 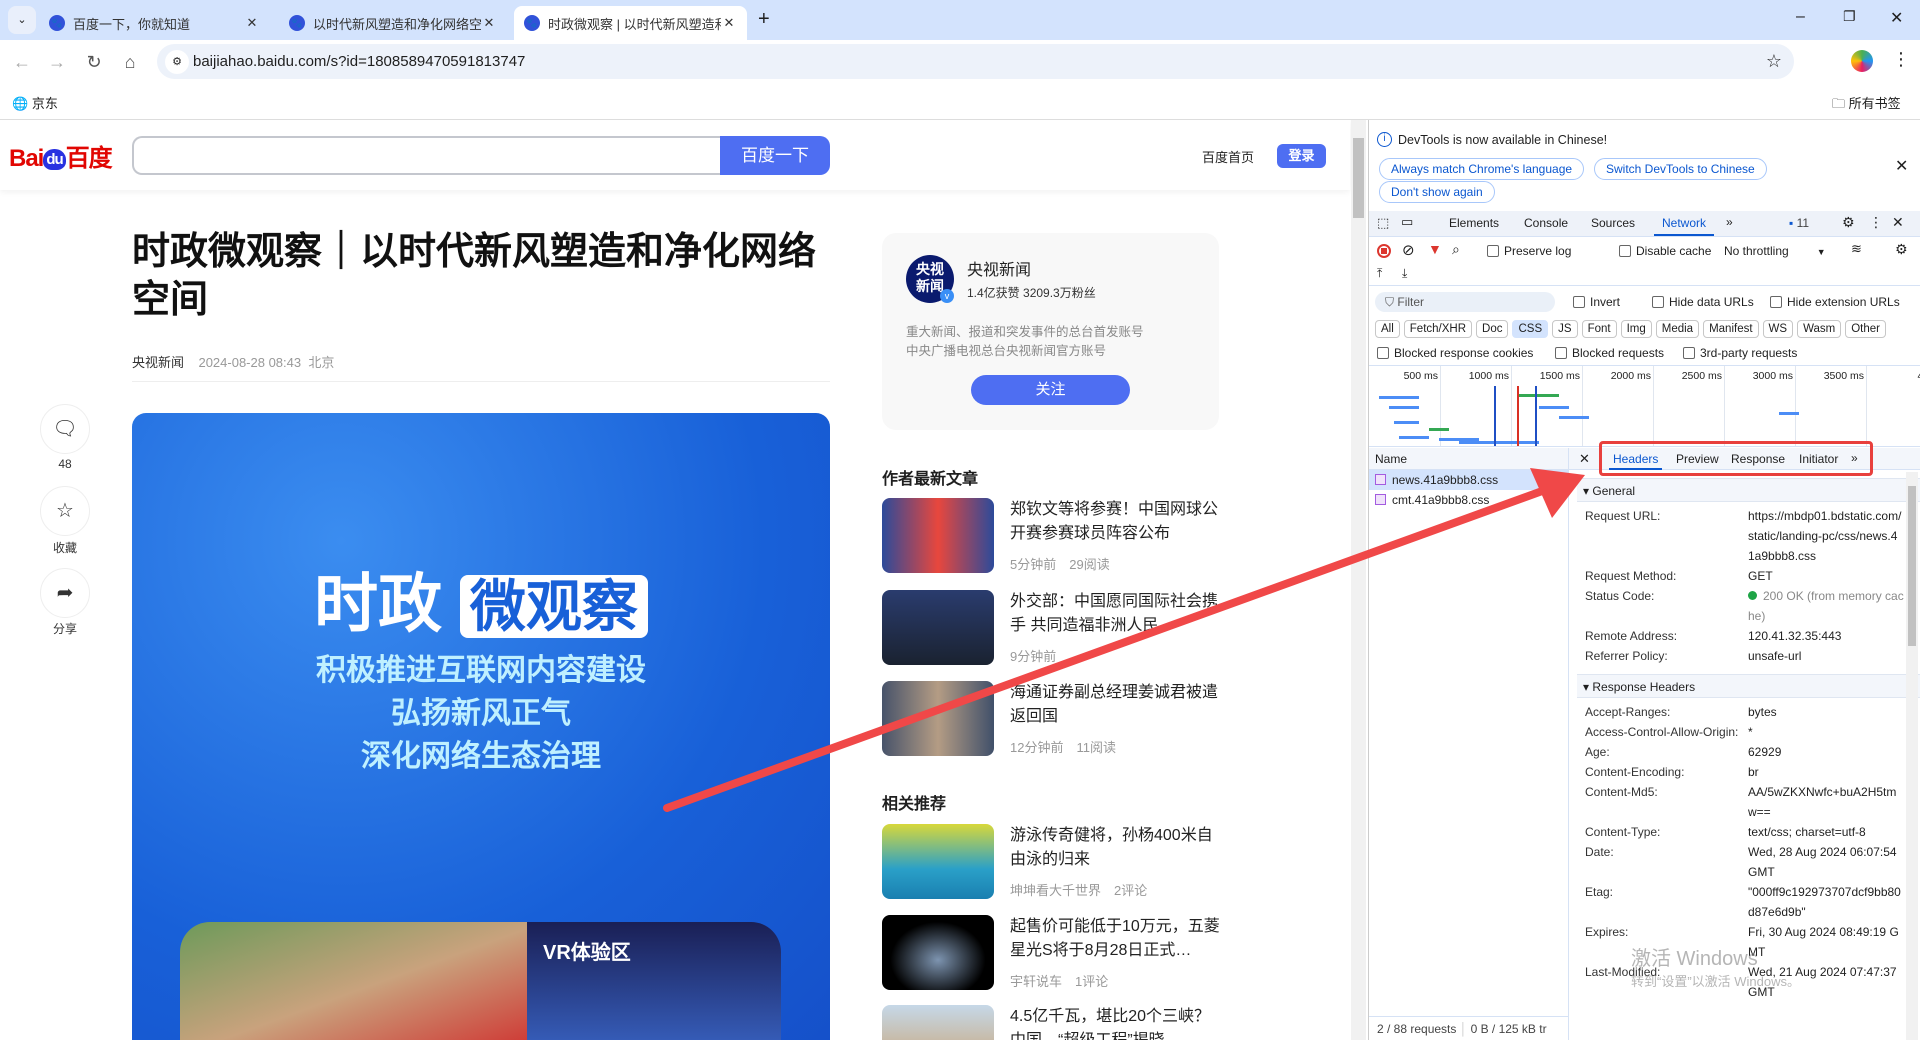 What do you see at coordinates (1716, 981) in the screenshot?
I see `watermark-line: 转到“设置”以激活 Windows。` at bounding box center [1716, 981].